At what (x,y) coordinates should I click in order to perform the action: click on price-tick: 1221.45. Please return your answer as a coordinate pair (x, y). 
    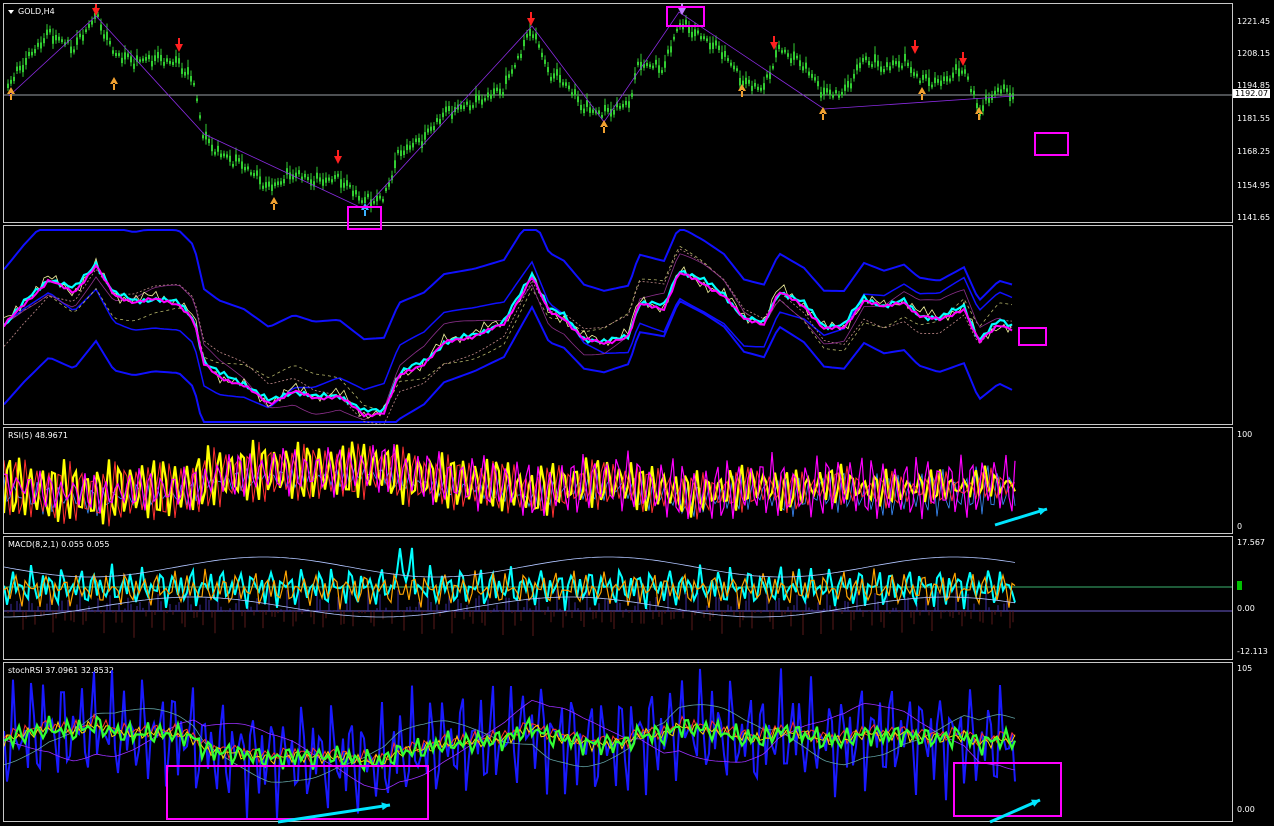
    Looking at the image, I should click on (1254, 21).